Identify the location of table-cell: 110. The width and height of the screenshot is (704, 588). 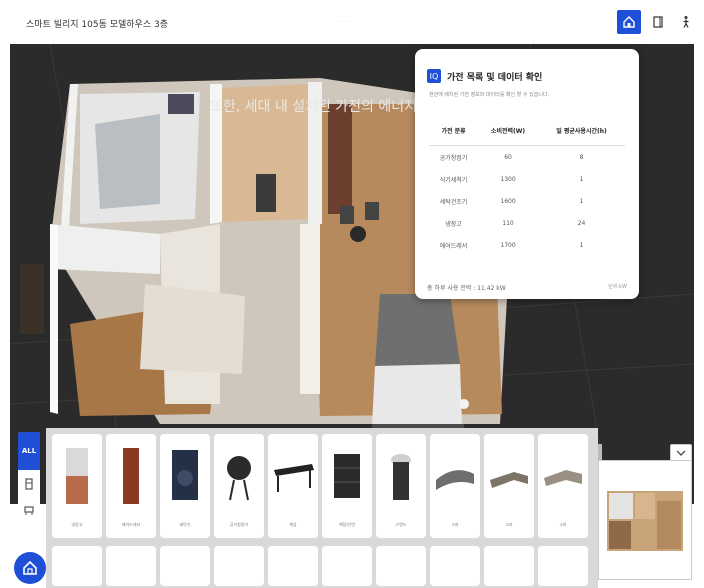
(508, 223).